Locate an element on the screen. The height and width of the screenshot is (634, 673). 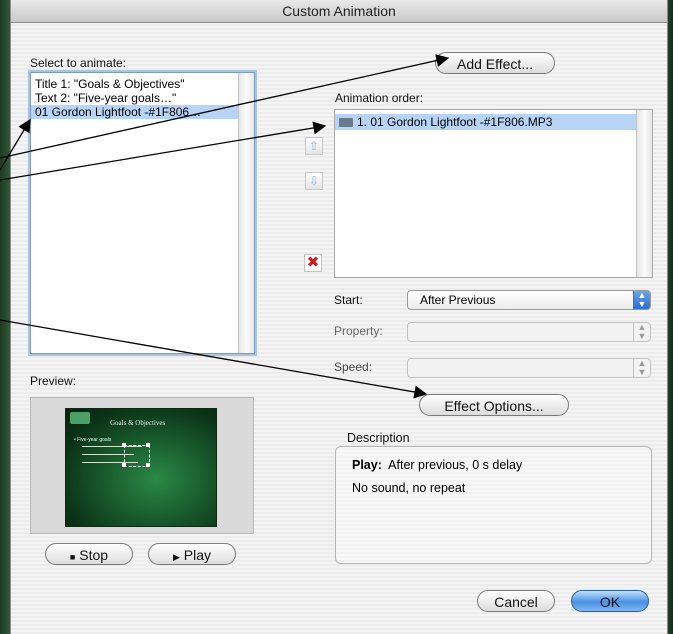
property-label: Property: is located at coordinates (358, 331).